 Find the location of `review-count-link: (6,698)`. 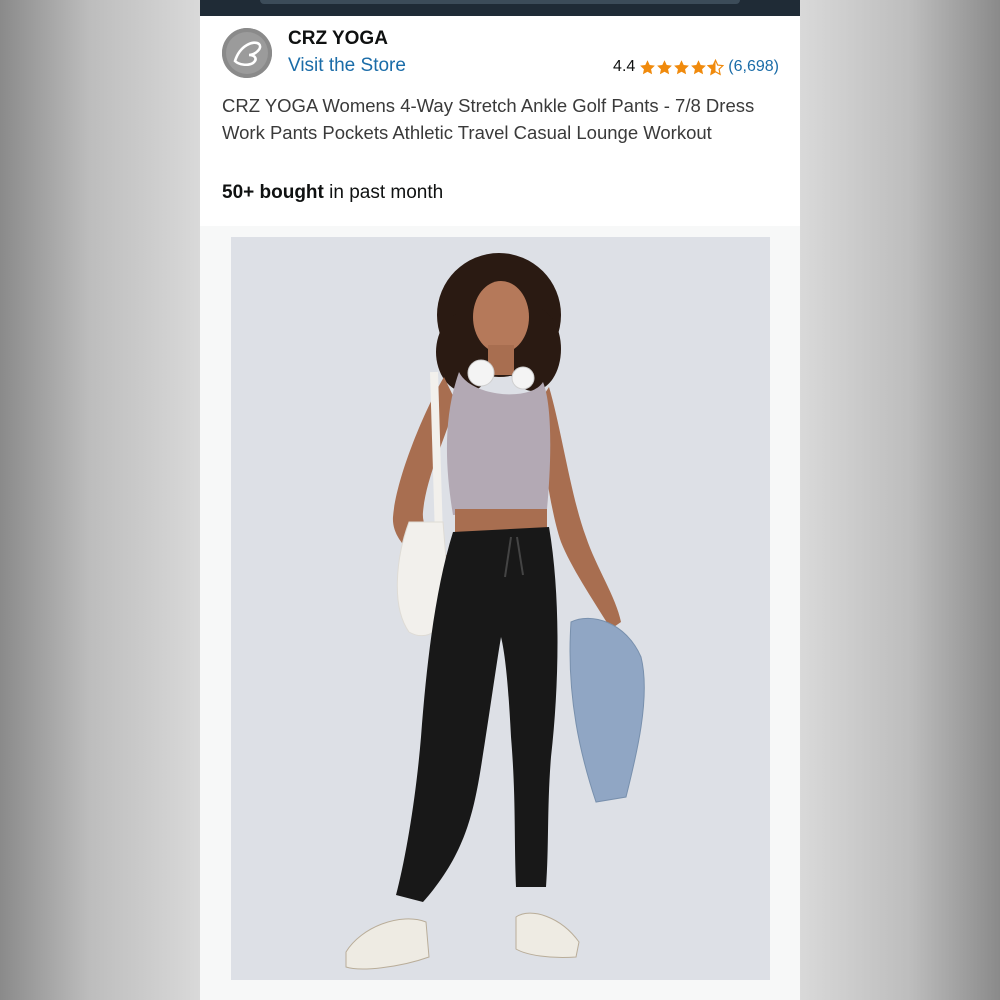

review-count-link: (6,698) is located at coordinates (753, 67).